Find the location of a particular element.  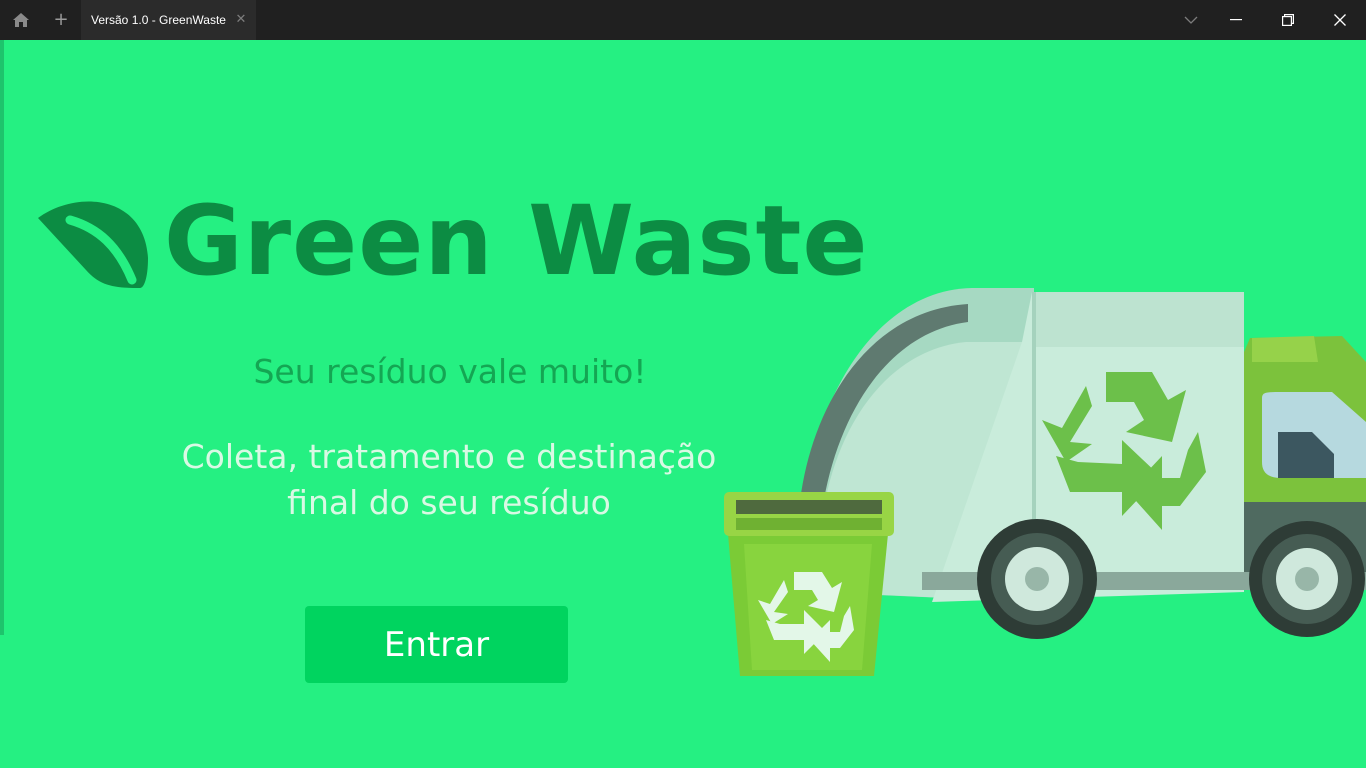

close-button is located at coordinates (1340, 20).